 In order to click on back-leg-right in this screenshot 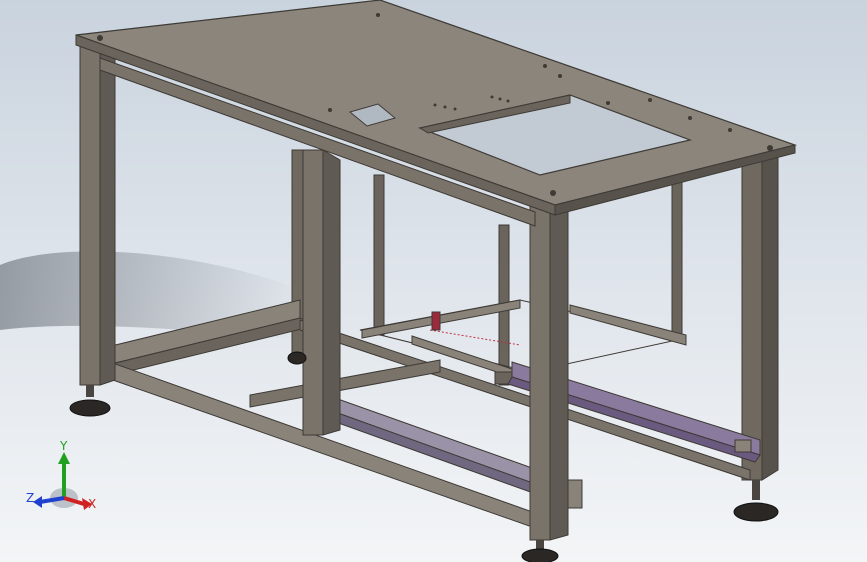, I will do `click(760, 315)`.